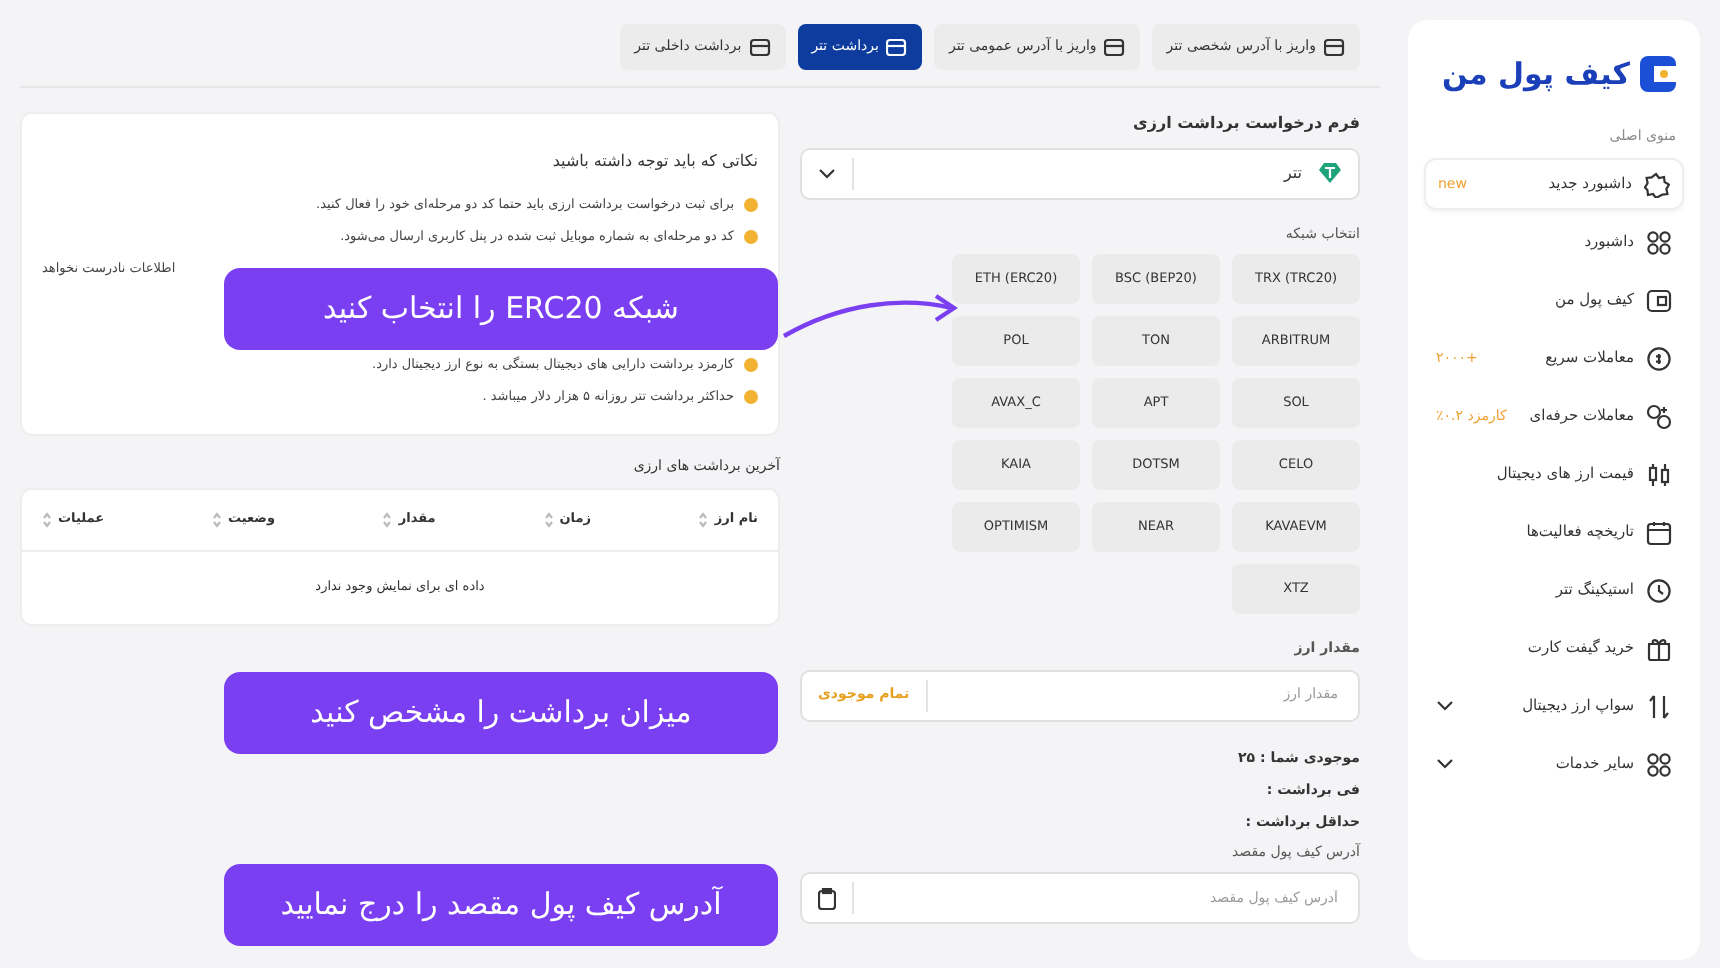  I want to click on calendar-icon, so click(1659, 532).